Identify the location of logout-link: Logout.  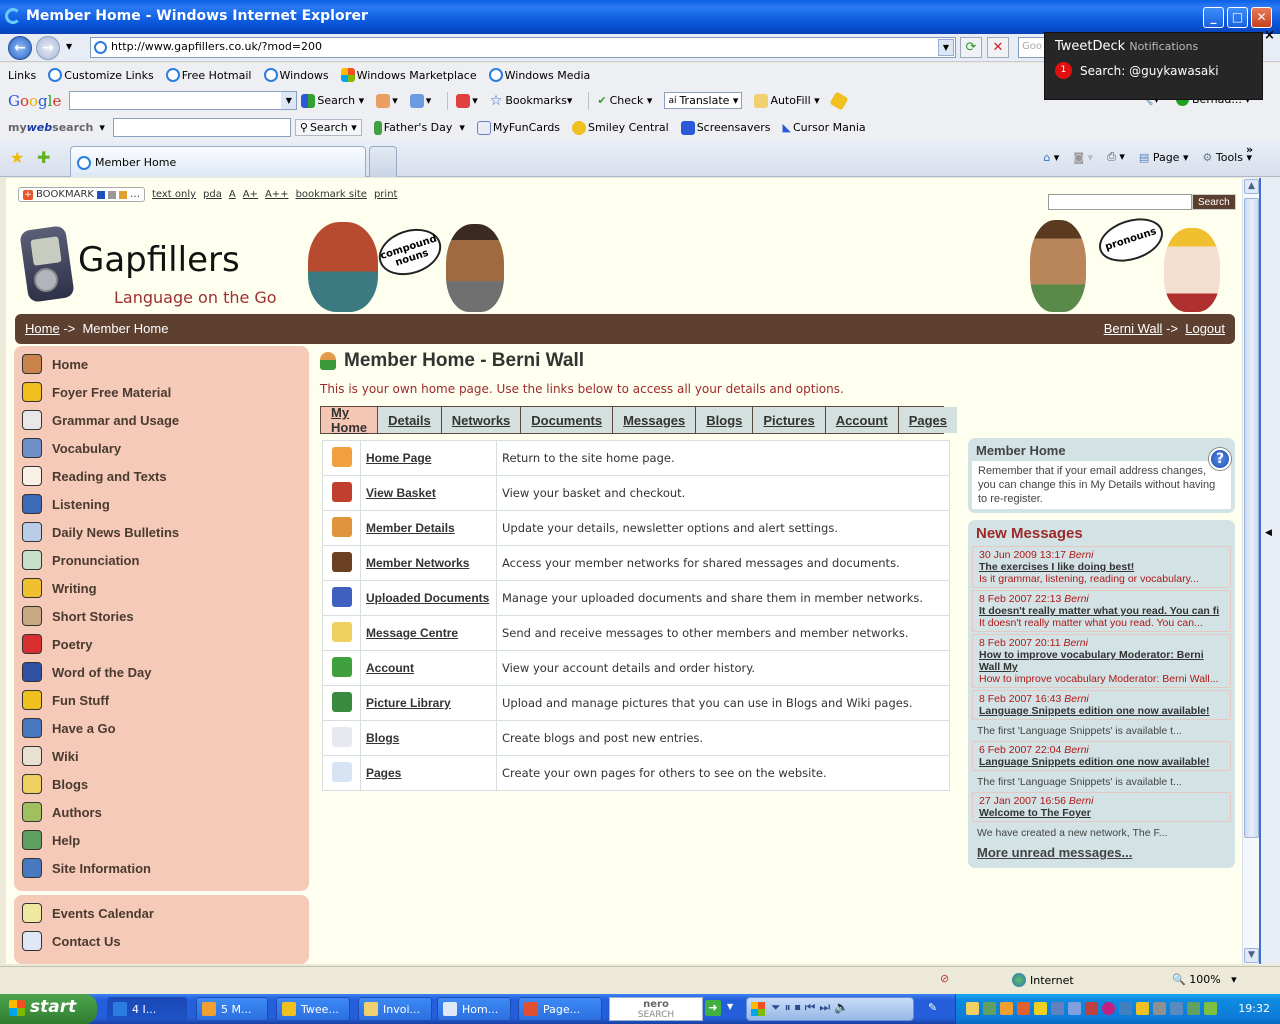
(1205, 328).